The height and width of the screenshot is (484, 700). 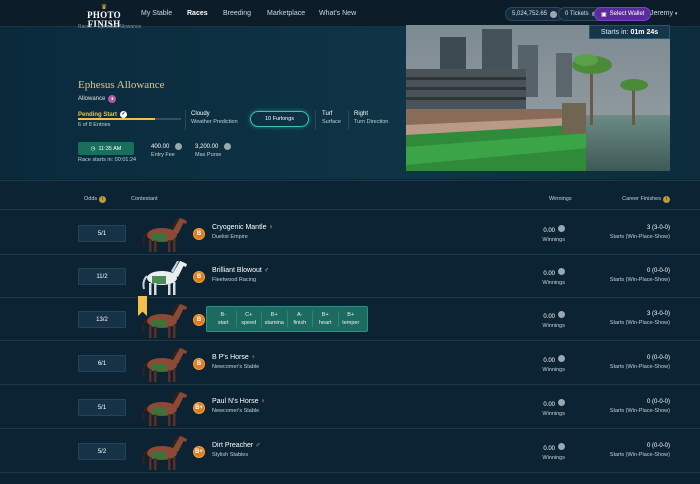 I want to click on horse-name: Dirt Preacher ♂, so click(x=236, y=445).